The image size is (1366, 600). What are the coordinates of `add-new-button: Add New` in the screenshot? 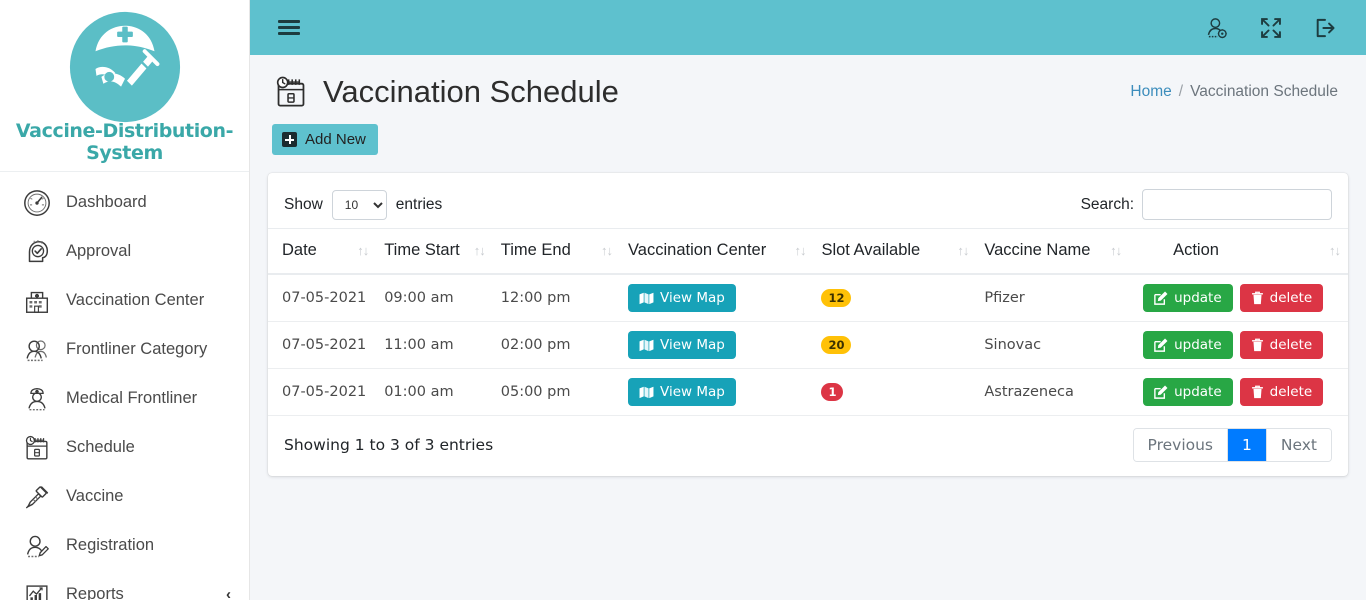 It's located at (325, 139).